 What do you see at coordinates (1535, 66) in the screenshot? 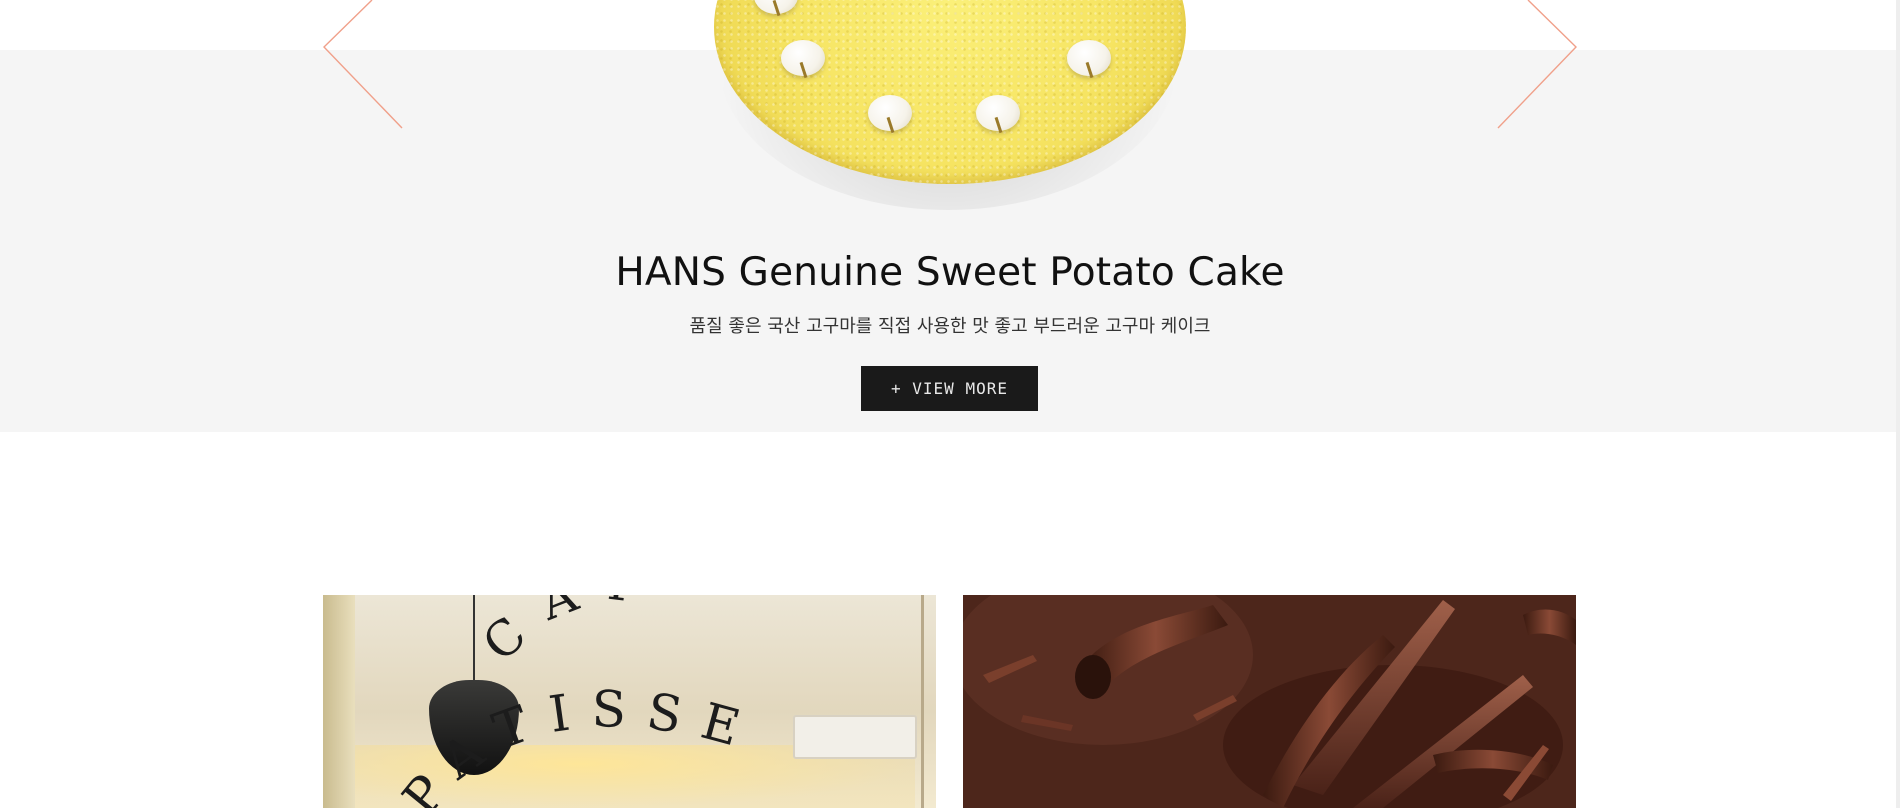
I see `chevron-right-icon` at bounding box center [1535, 66].